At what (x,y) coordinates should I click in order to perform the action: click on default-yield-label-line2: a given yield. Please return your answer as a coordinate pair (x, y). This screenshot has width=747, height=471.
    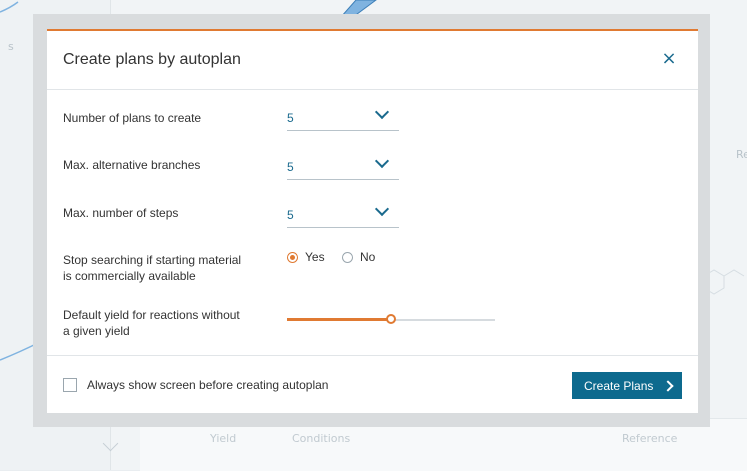
    Looking at the image, I should click on (96, 331).